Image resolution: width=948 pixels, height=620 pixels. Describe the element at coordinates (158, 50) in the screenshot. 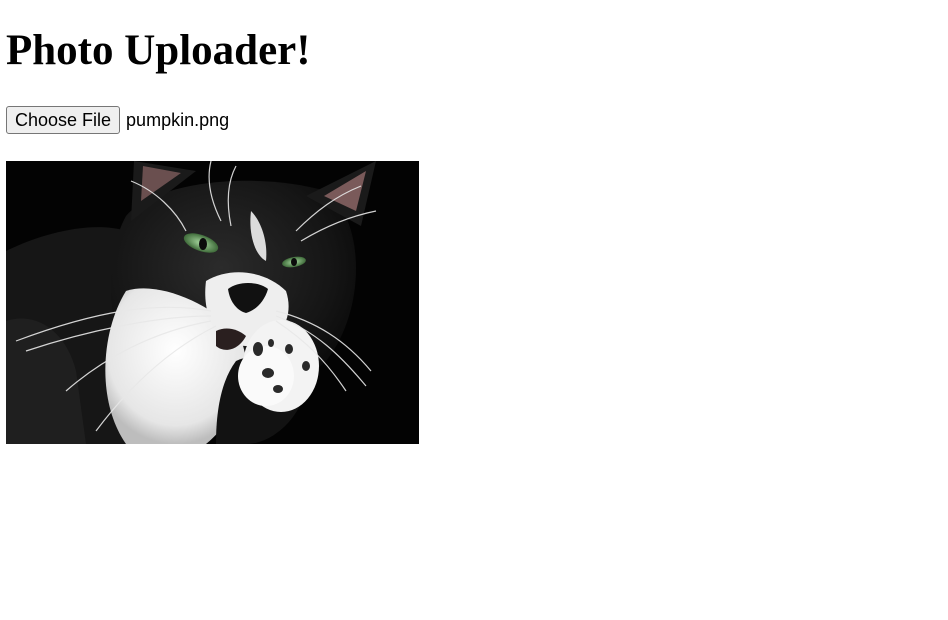

I see `page-title: Photo Uploader!` at that location.